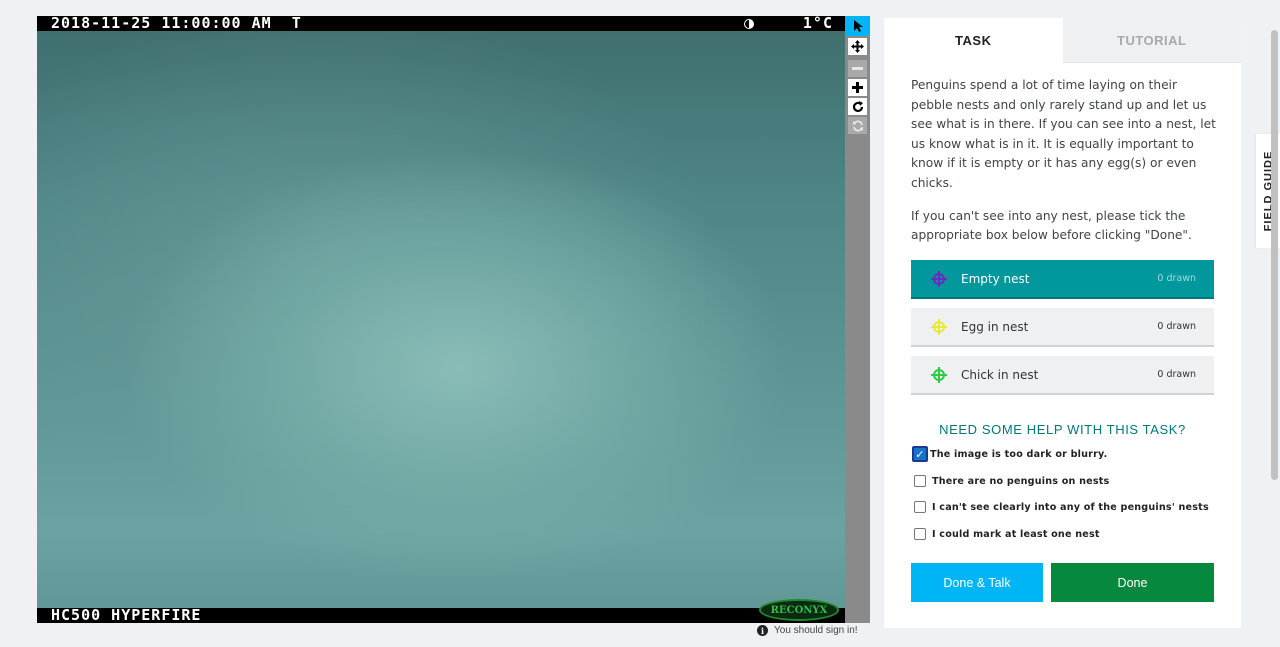 Image resolution: width=1280 pixels, height=647 pixels. I want to click on pan-tool-button, so click(857, 46).